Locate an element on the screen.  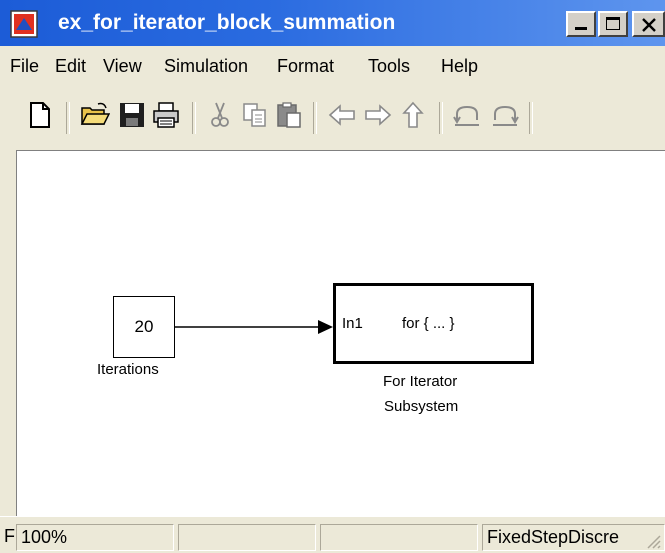
menu-file: File is located at coordinates (24, 66).